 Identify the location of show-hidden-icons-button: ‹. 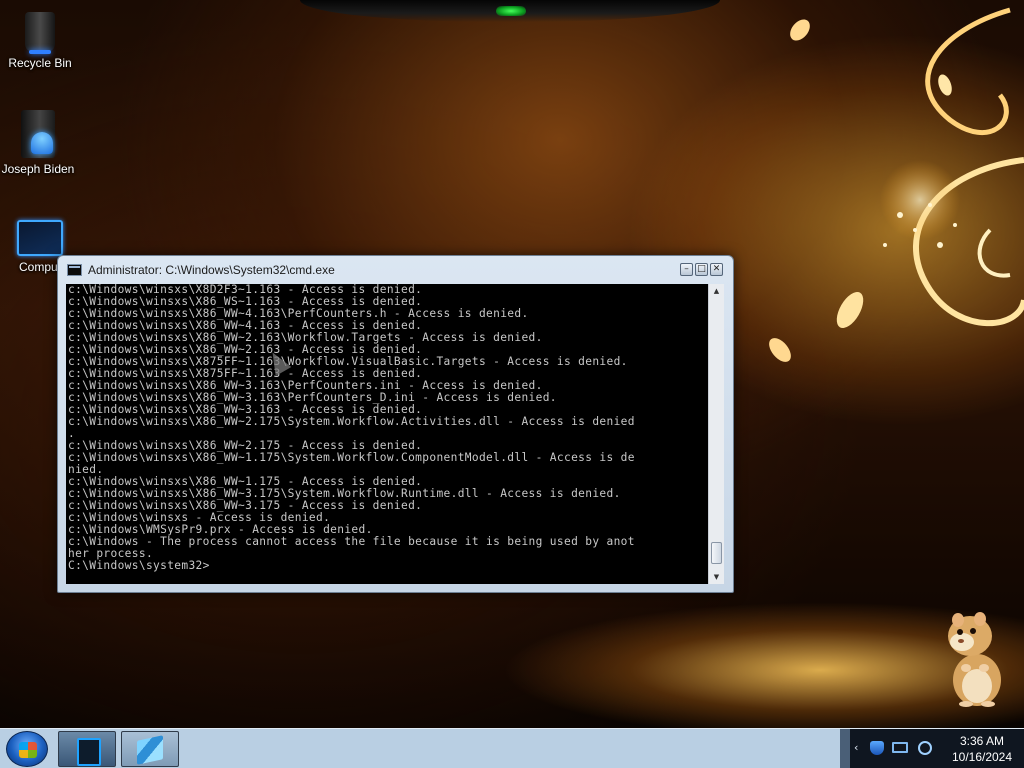
(856, 747).